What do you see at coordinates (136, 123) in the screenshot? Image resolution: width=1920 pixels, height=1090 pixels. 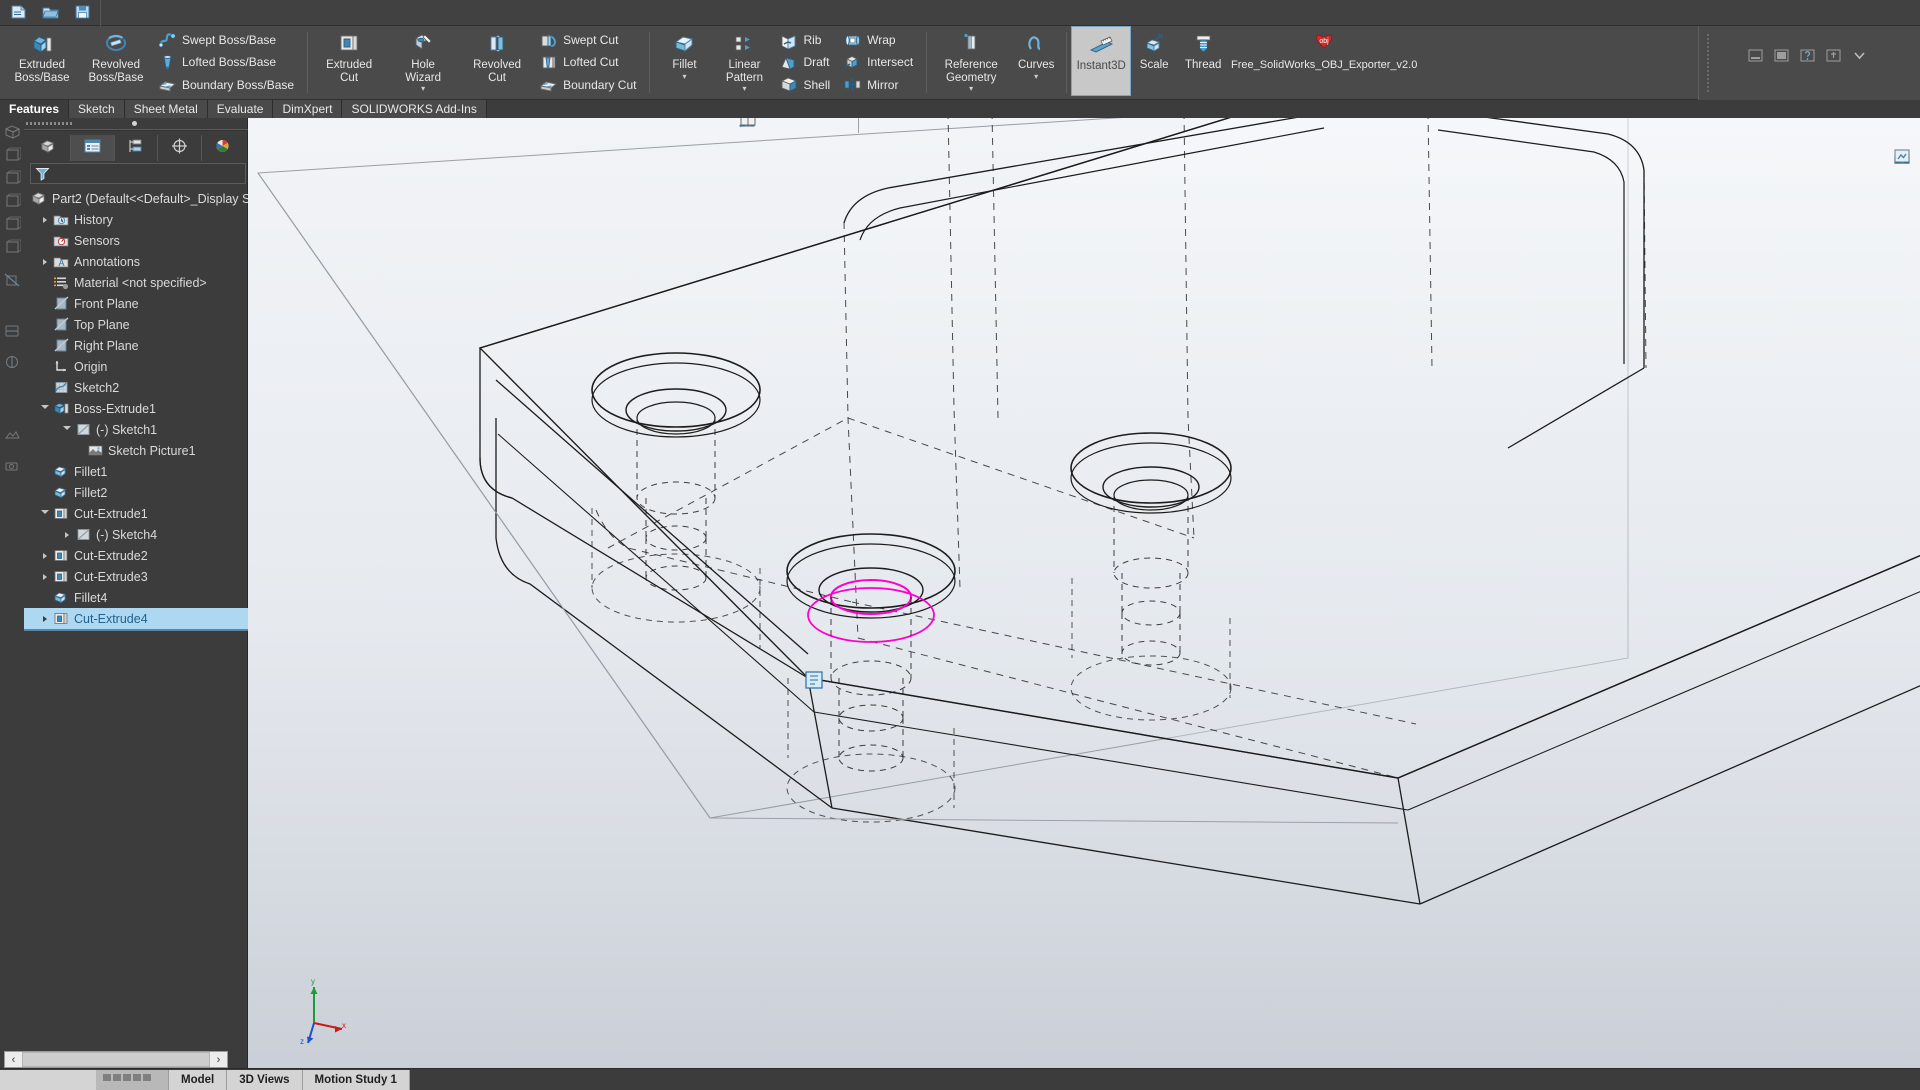 I see `panel-grip` at bounding box center [136, 123].